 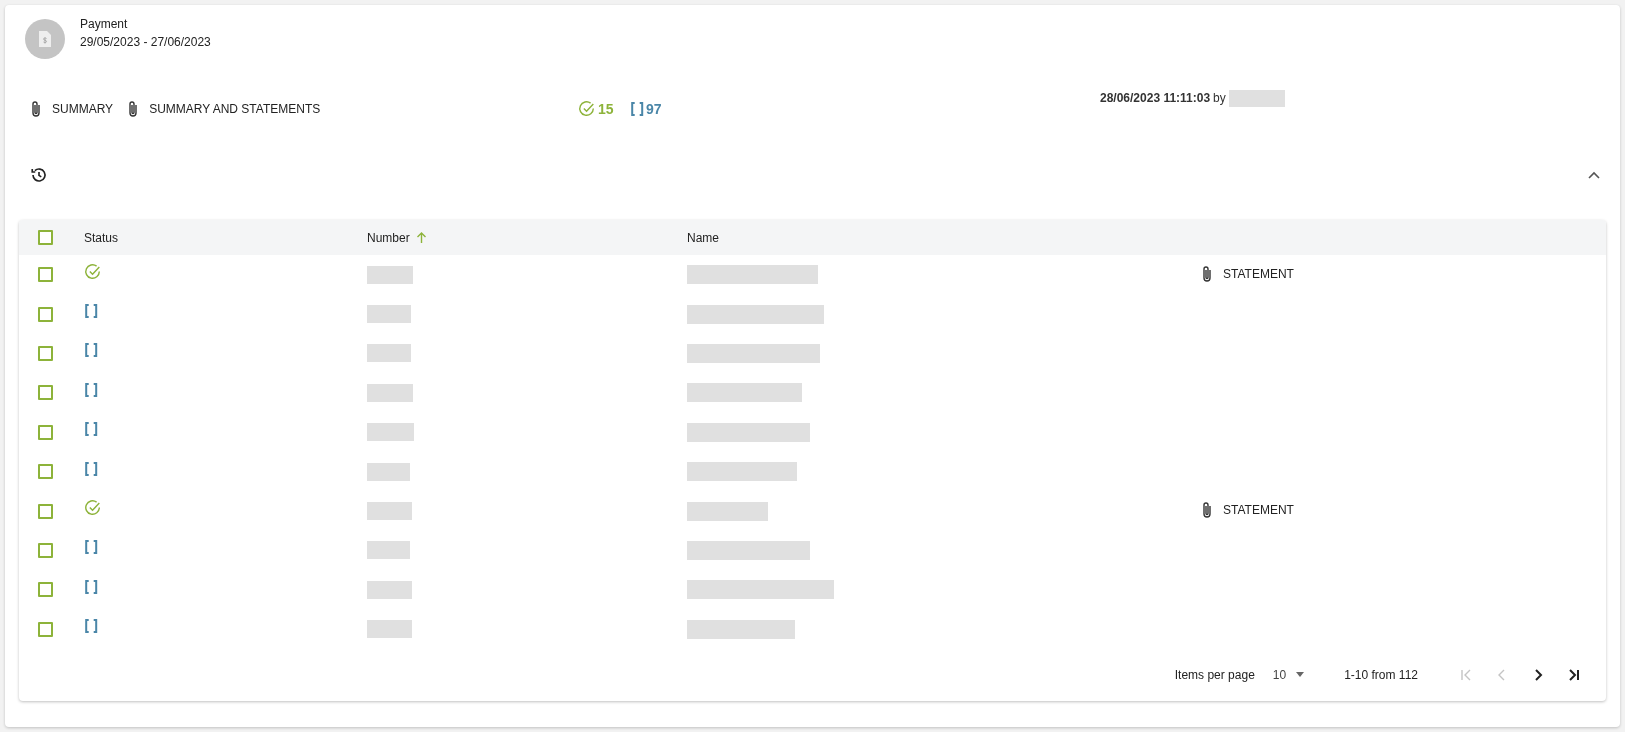 I want to click on attachment-link: SUMMARY AND STATEMENTS, so click(x=224, y=109).